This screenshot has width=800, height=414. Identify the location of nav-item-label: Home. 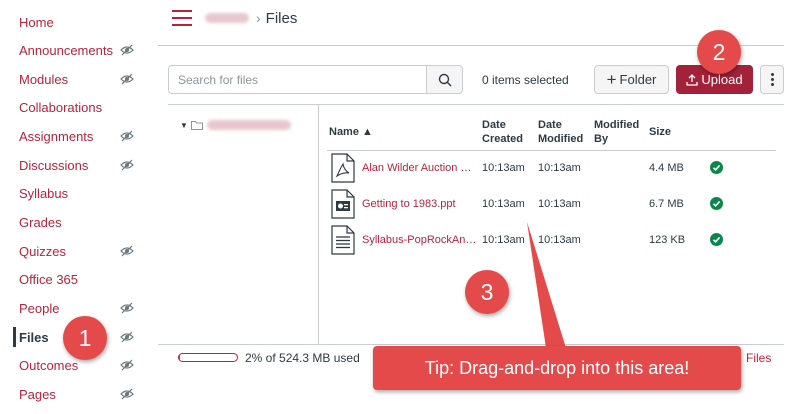
(36, 22).